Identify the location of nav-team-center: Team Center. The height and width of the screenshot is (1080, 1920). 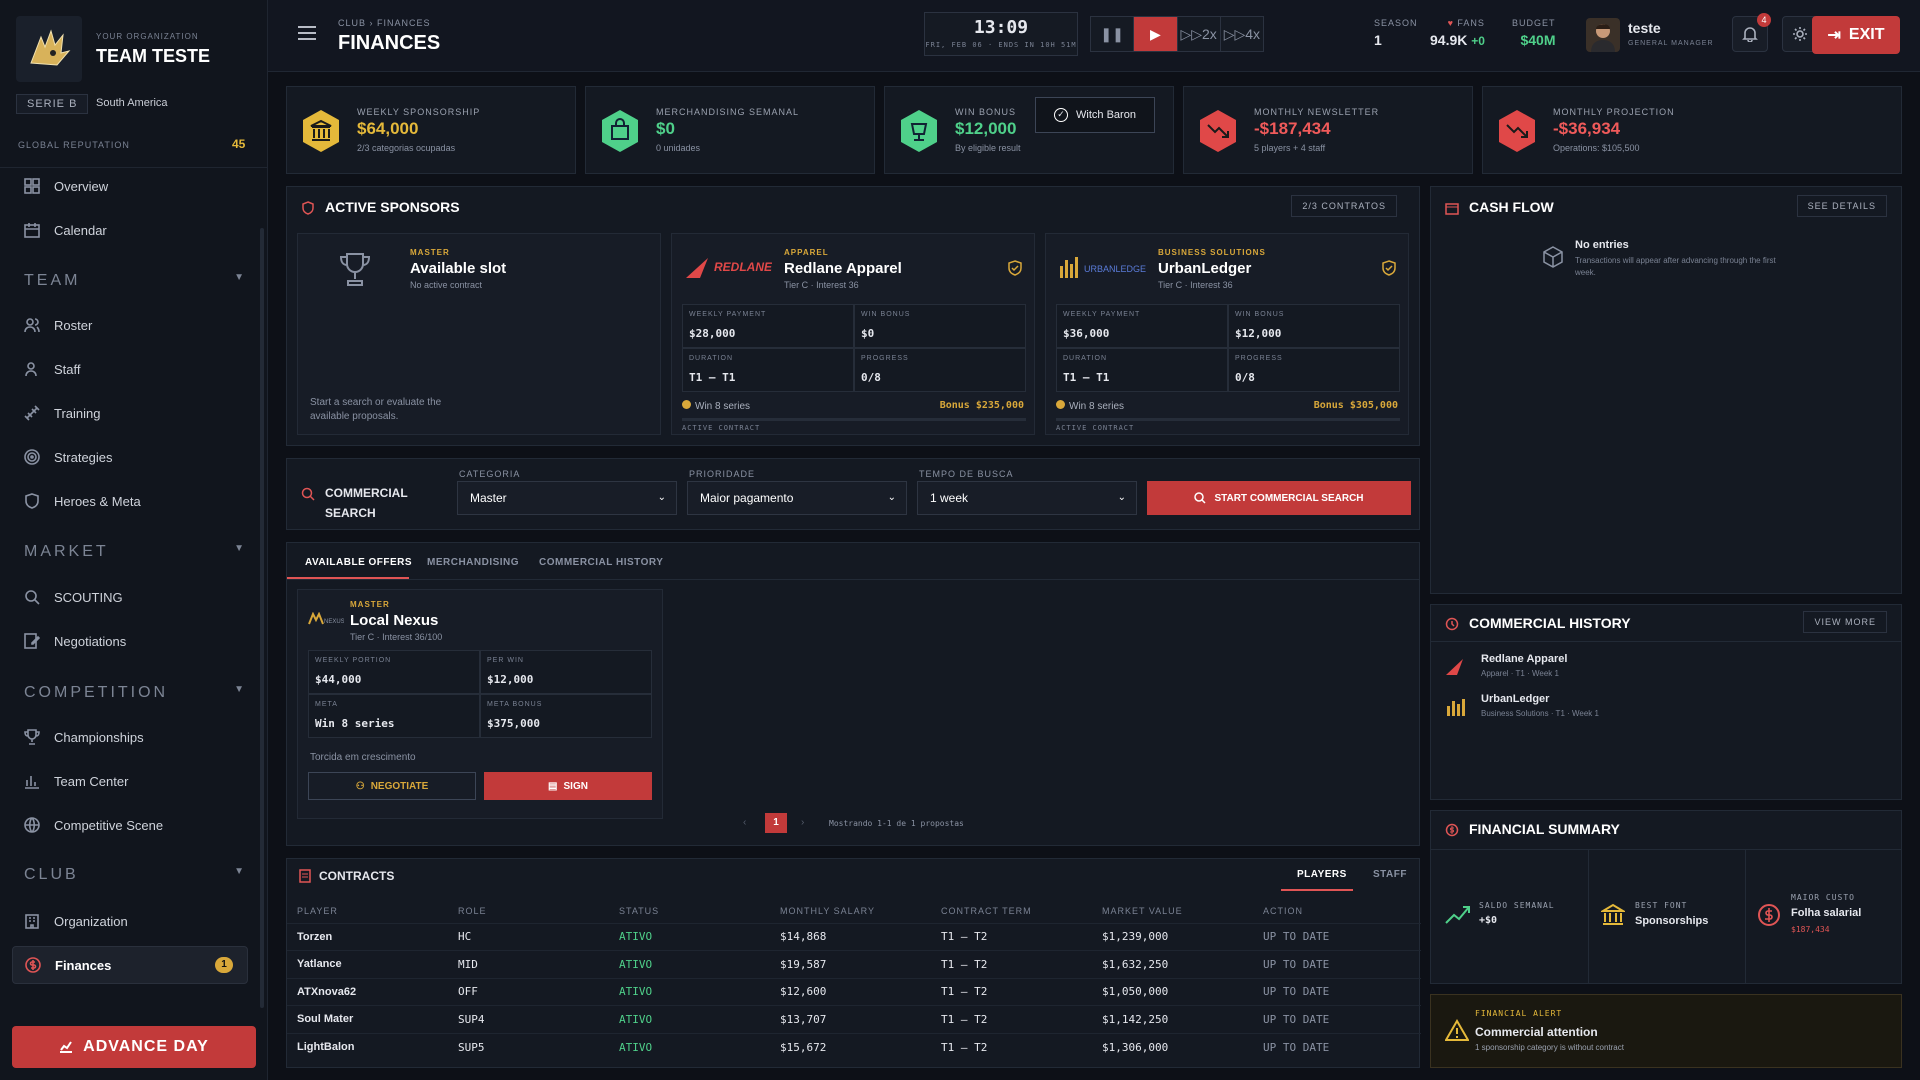
(130, 781).